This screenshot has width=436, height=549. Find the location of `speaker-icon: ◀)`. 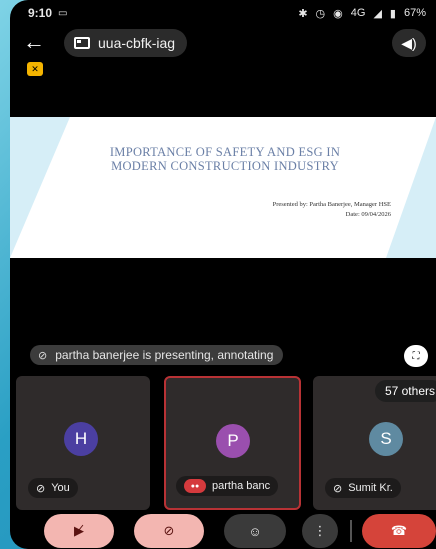

speaker-icon: ◀) is located at coordinates (409, 43).